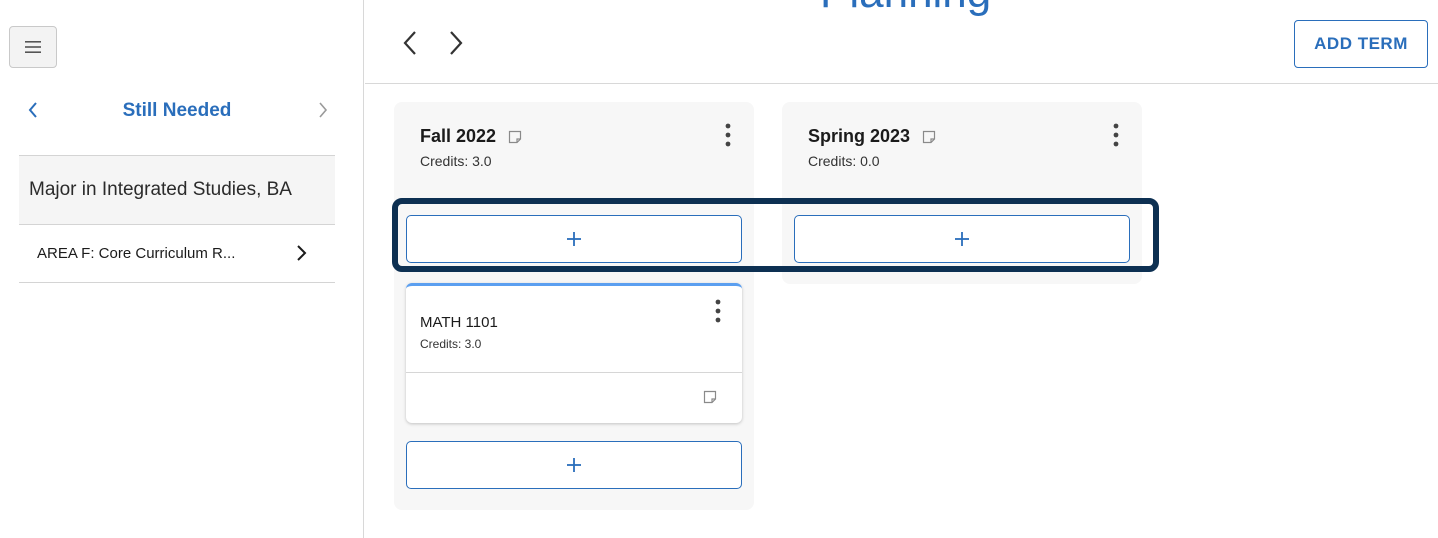 The height and width of the screenshot is (538, 1438). Describe the element at coordinates (872, 147) in the screenshot. I see `term-header: Spring 2023 Credits: 0.0` at that location.